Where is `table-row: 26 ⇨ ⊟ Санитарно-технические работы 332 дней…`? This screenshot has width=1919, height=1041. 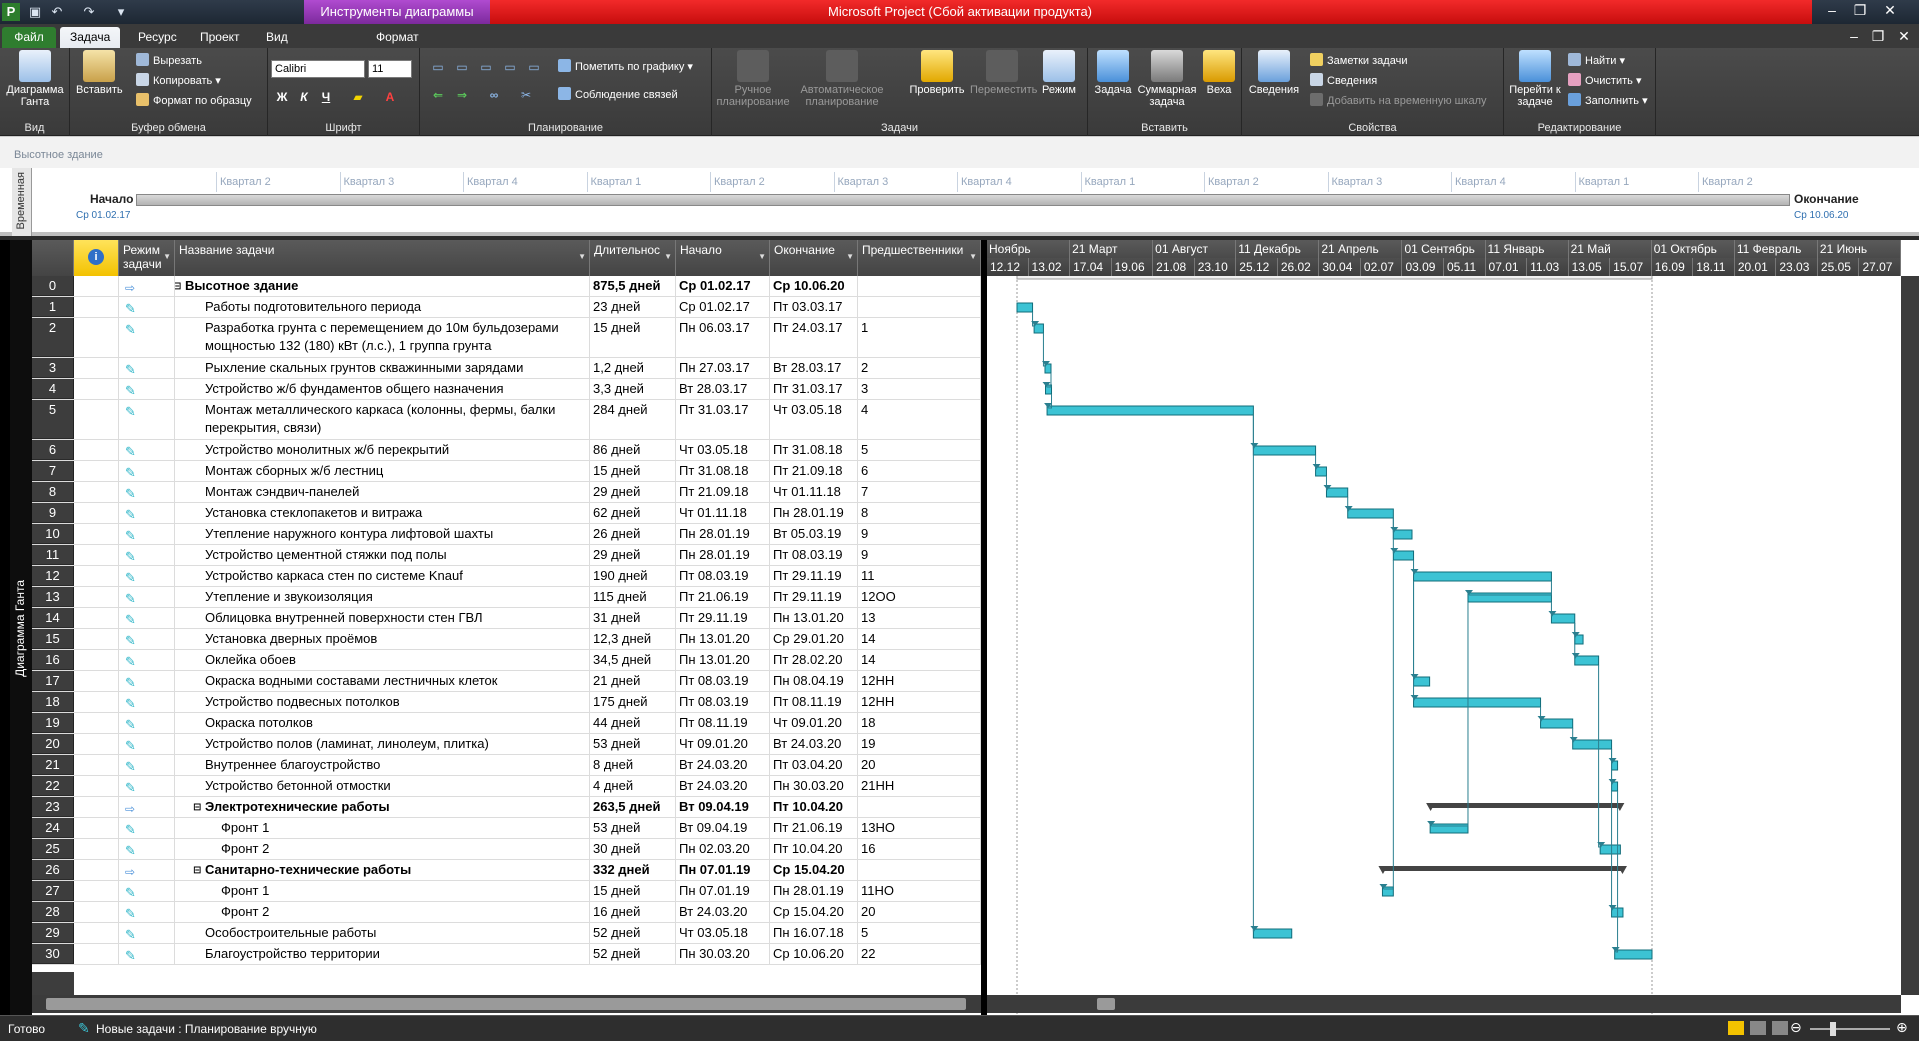 table-row: 26 ⇨ ⊟ Санитарно-технические работы 332 дней… is located at coordinates (506, 870).